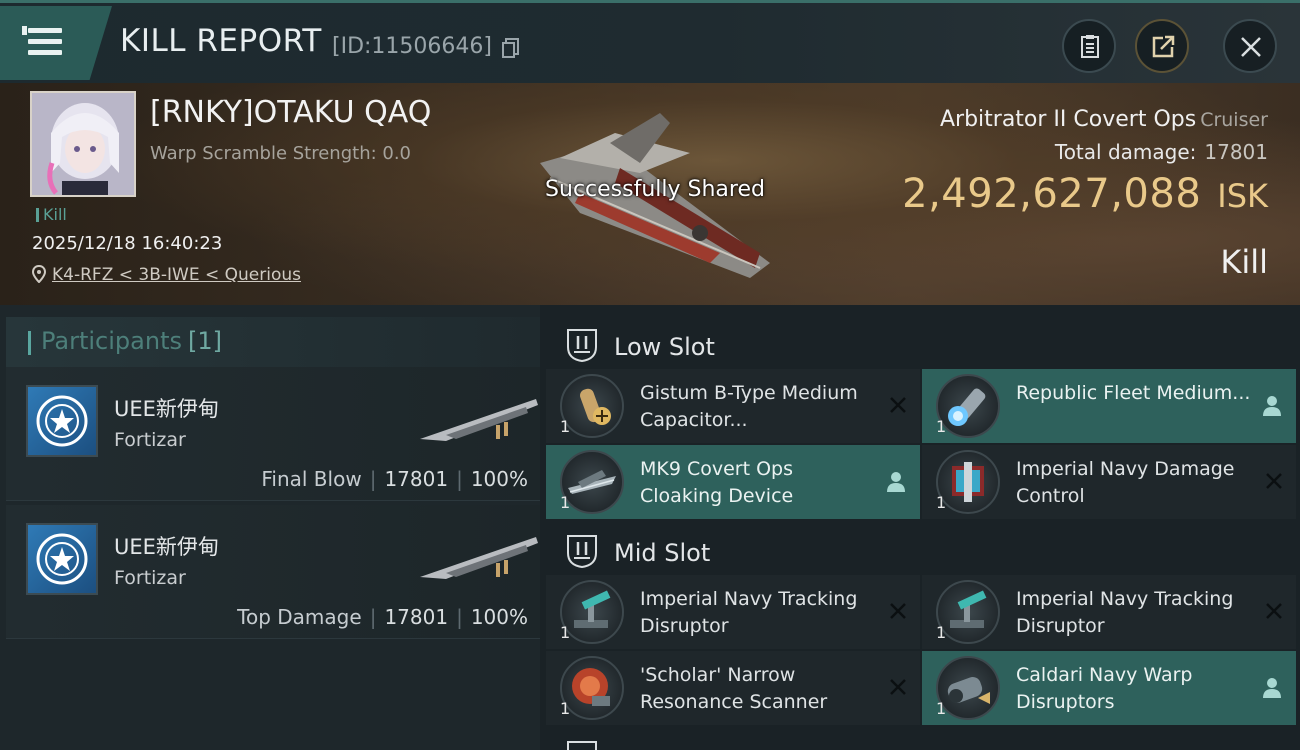  I want to click on page-title: KILL REPORT, so click(221, 41).